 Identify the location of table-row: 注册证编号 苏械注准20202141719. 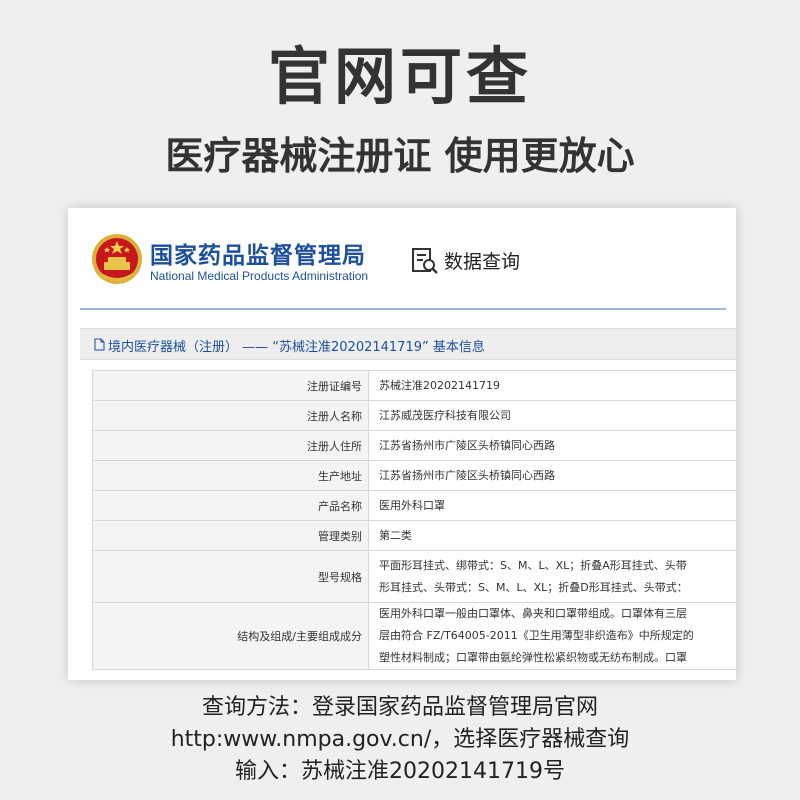
(414, 385).